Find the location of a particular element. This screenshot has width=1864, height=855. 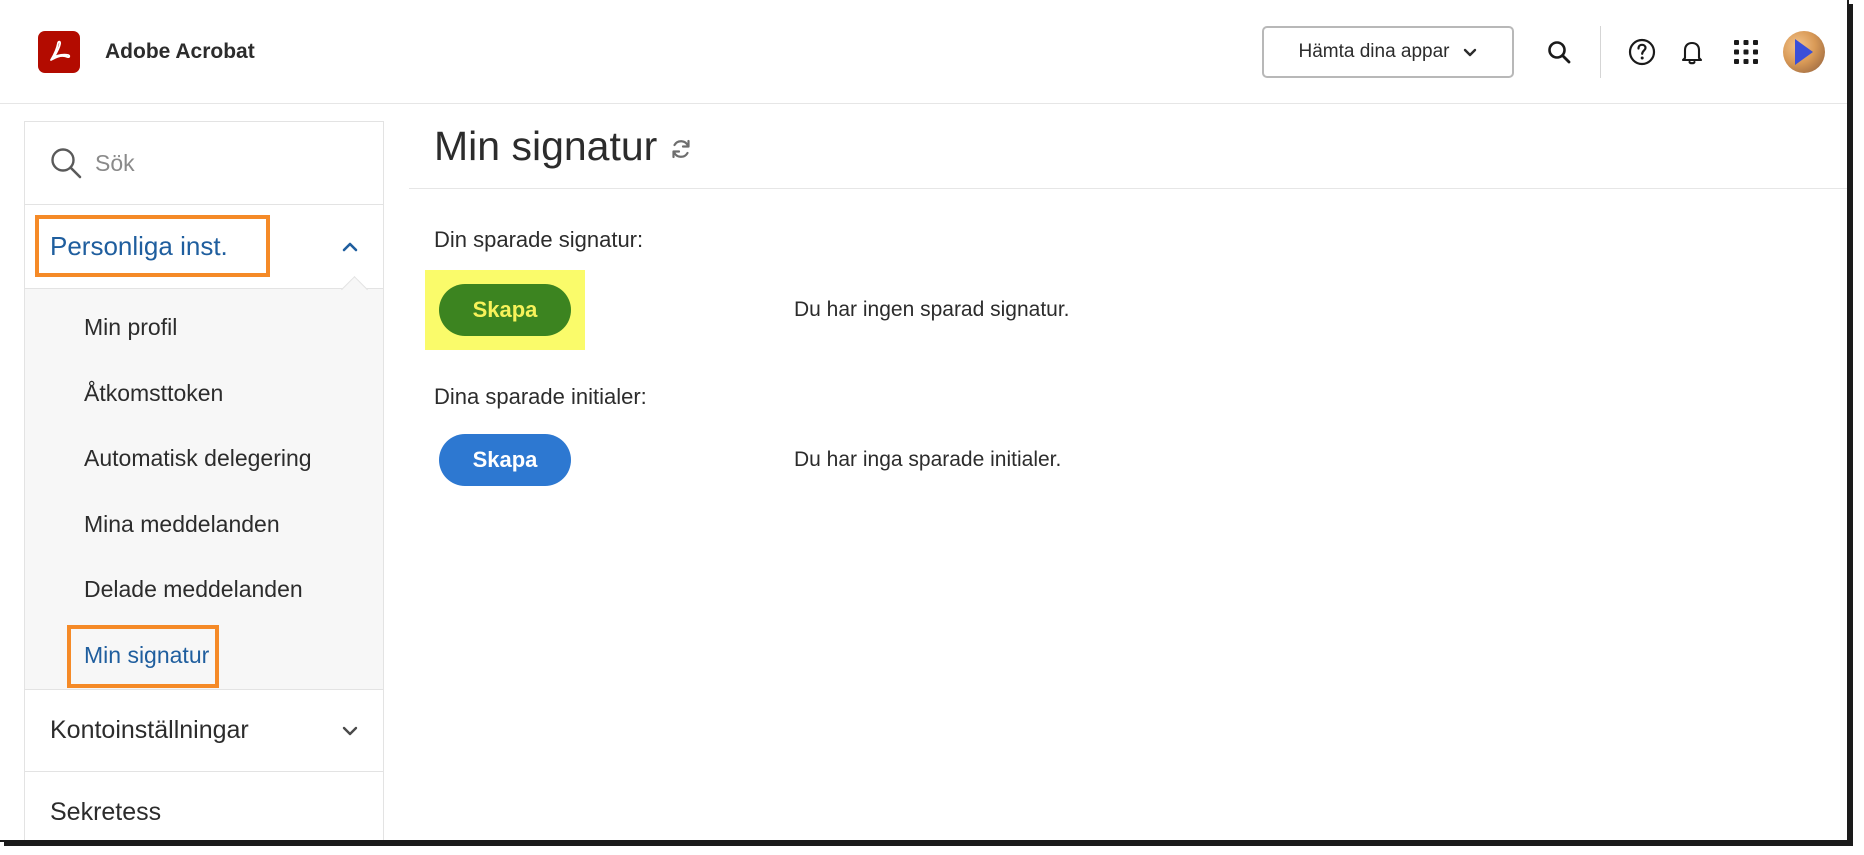

sidebar-section-account: Kontoinställningar is located at coordinates (204, 730).